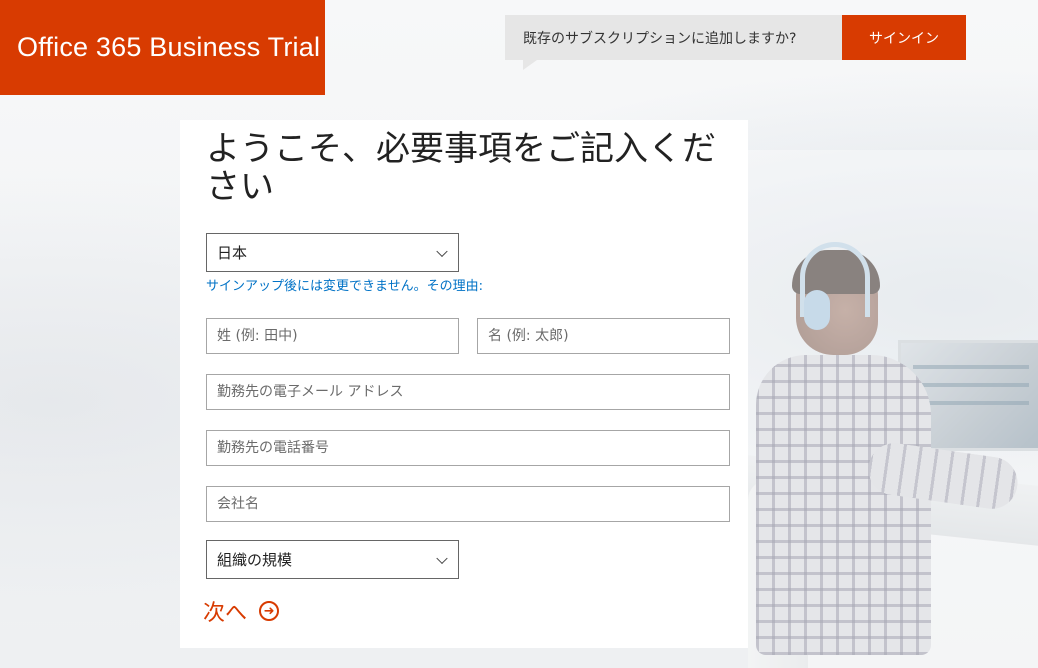  Describe the element at coordinates (269, 611) in the screenshot. I see `arrow-circle-right-icon: ➜` at that location.